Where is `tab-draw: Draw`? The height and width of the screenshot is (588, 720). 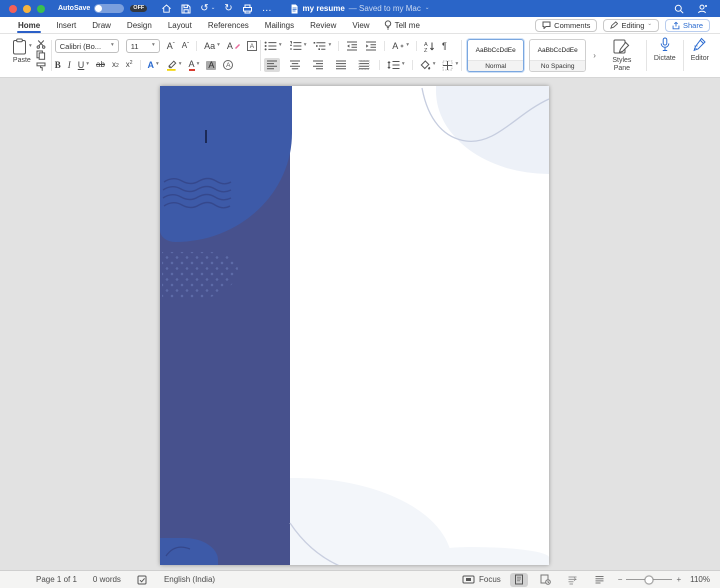
tab-draw: Draw is located at coordinates (101, 25).